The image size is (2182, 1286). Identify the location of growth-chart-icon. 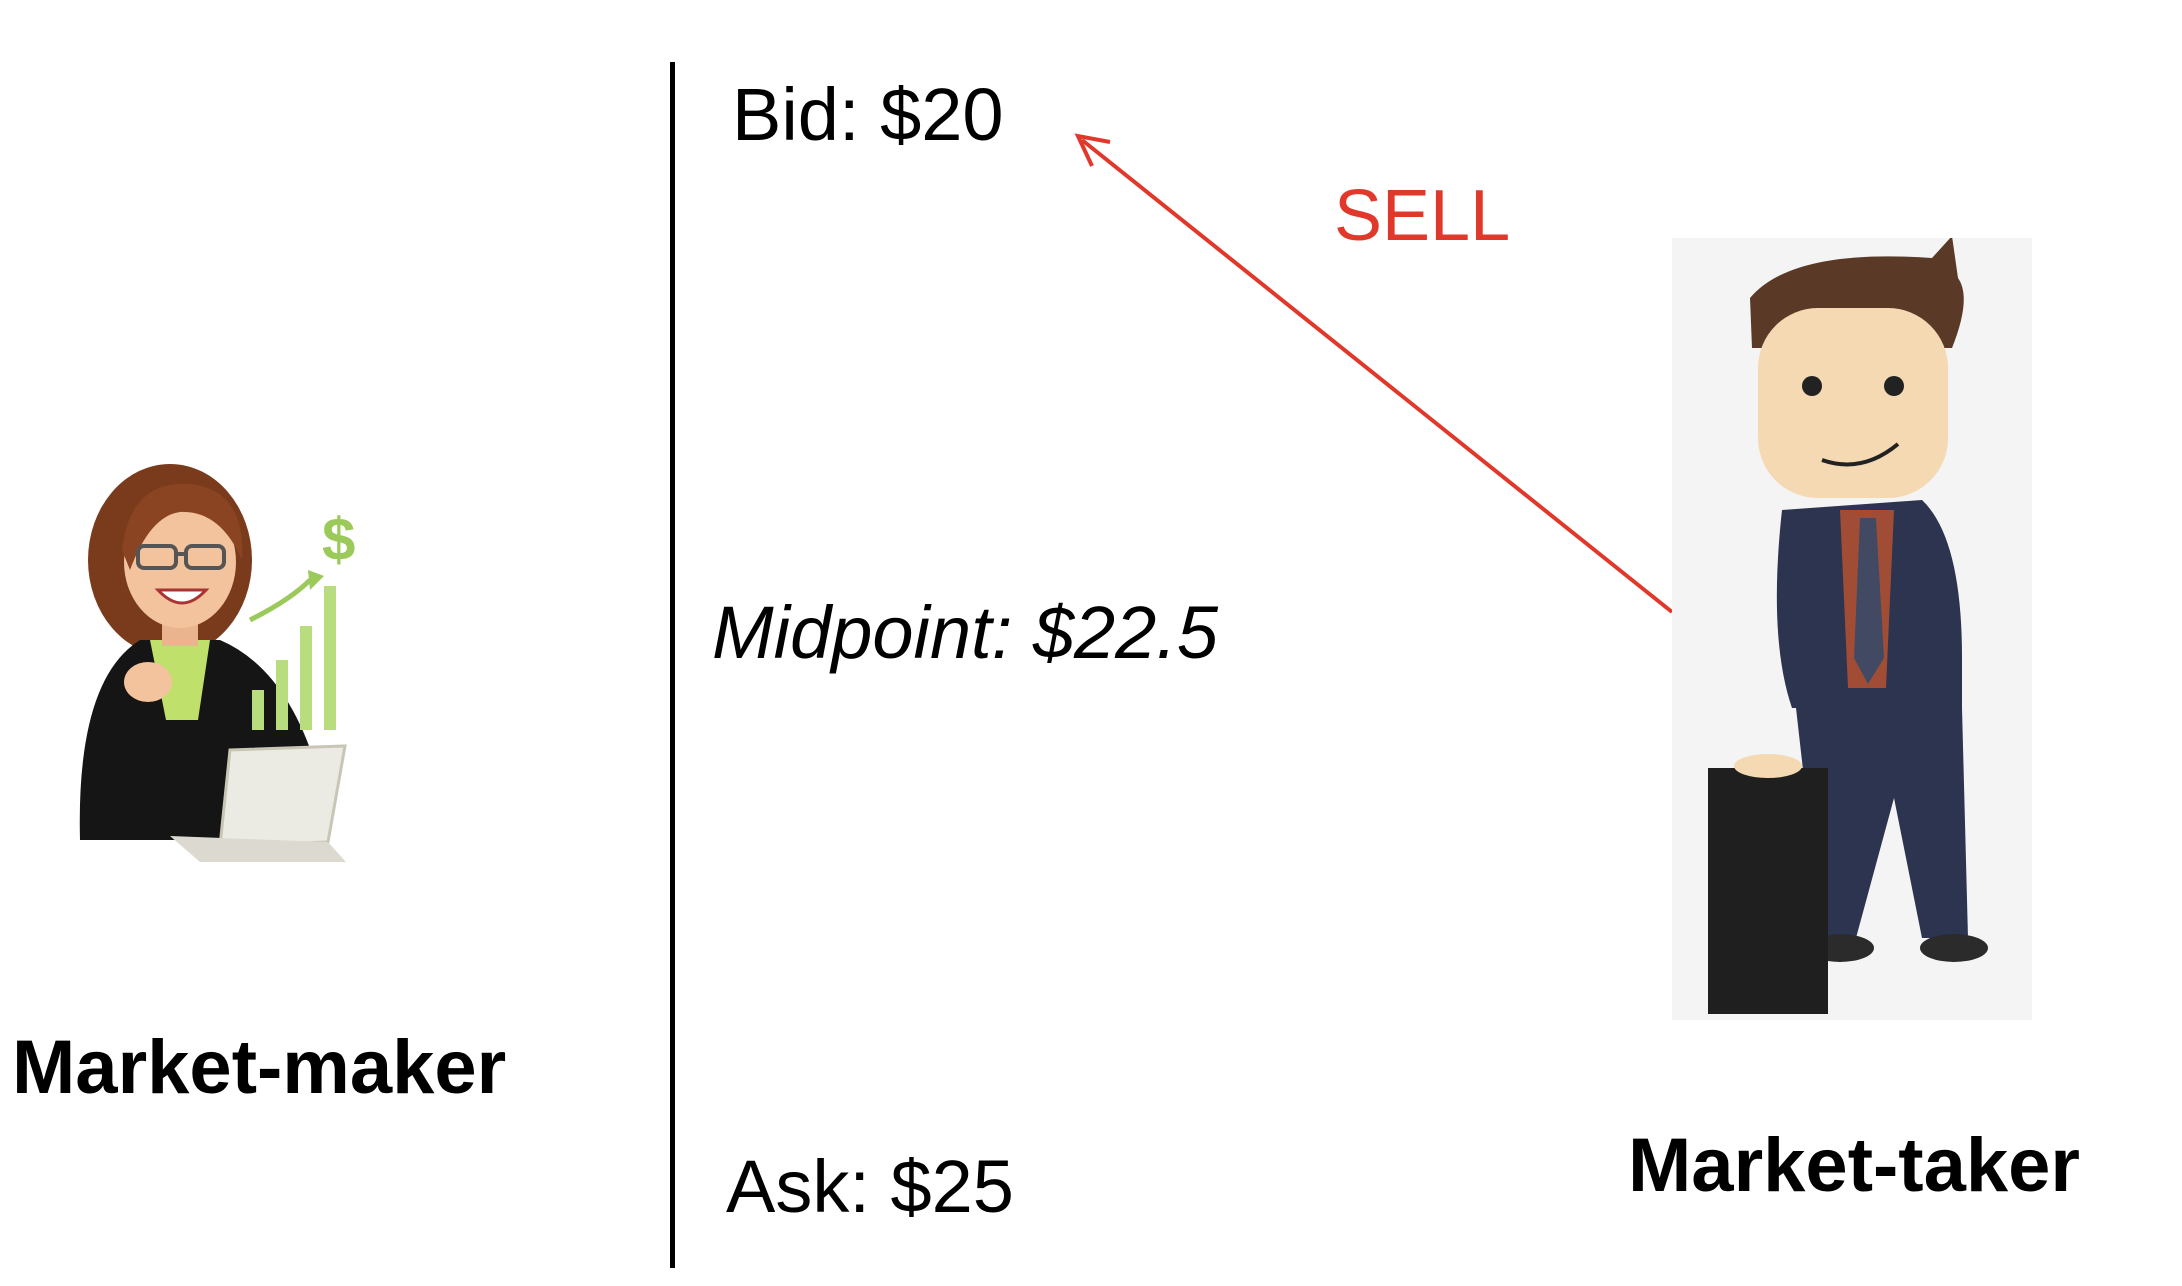
(292, 650).